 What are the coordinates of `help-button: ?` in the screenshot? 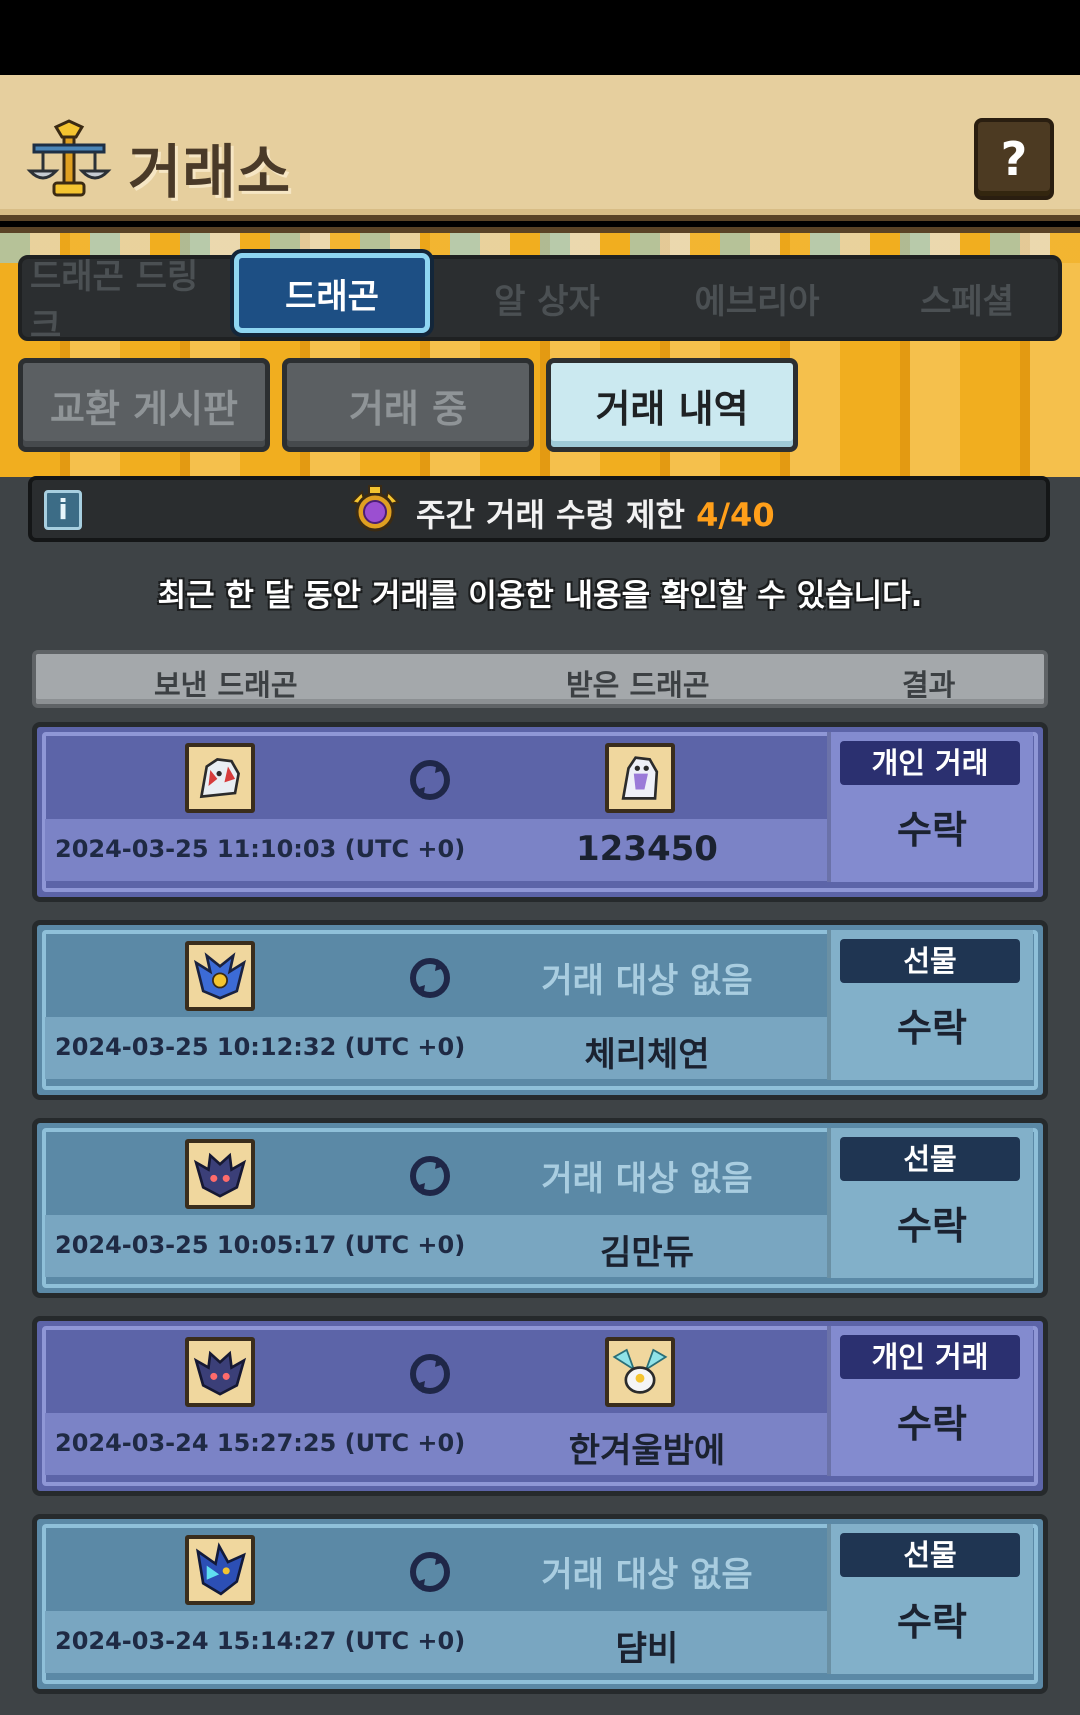 It's located at (1014, 159).